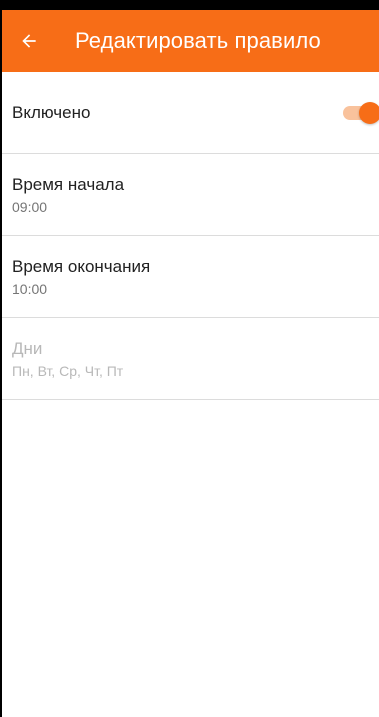  What do you see at coordinates (190, 277) in the screenshot?
I see `end-time-row: Время окончания 10:00` at bounding box center [190, 277].